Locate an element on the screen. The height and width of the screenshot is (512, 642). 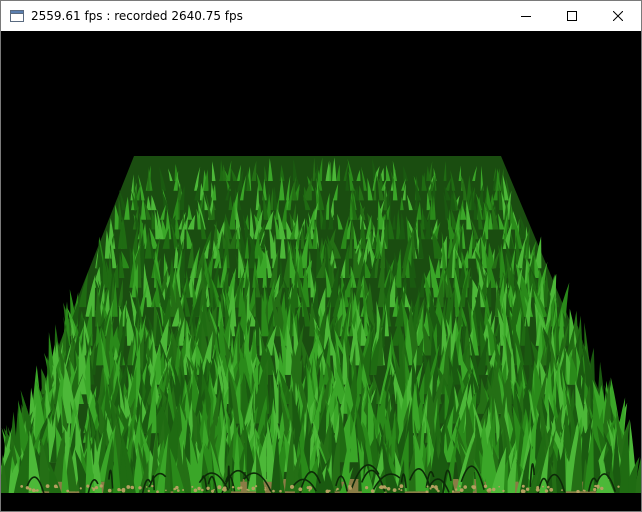
floor-band is located at coordinates (321, 502).